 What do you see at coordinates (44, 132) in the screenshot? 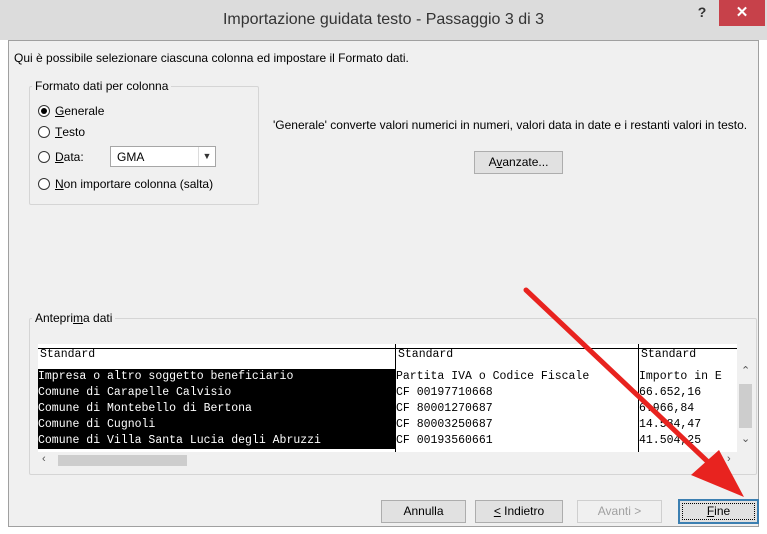
I see `radio-text-indicator` at bounding box center [44, 132].